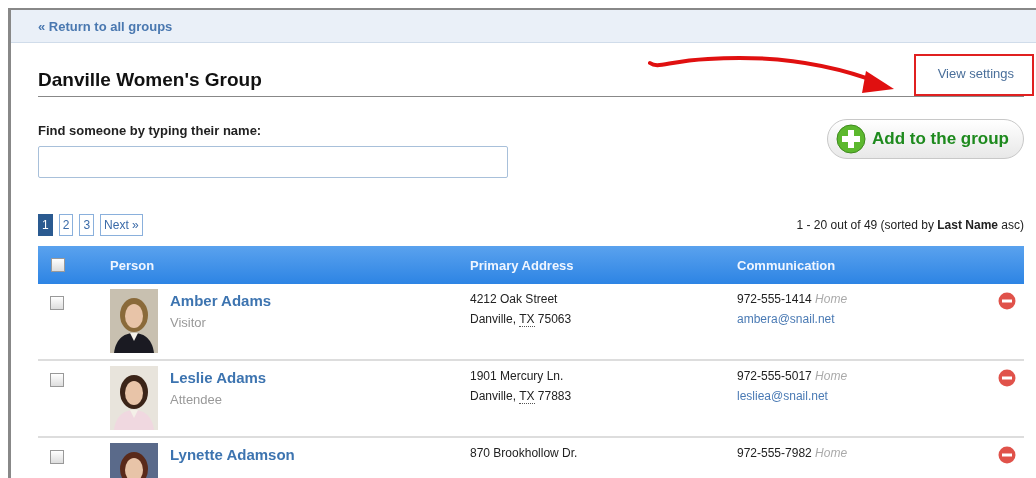 This screenshot has width=1036, height=478. What do you see at coordinates (188, 322) in the screenshot?
I see `person-role: Visitor` at bounding box center [188, 322].